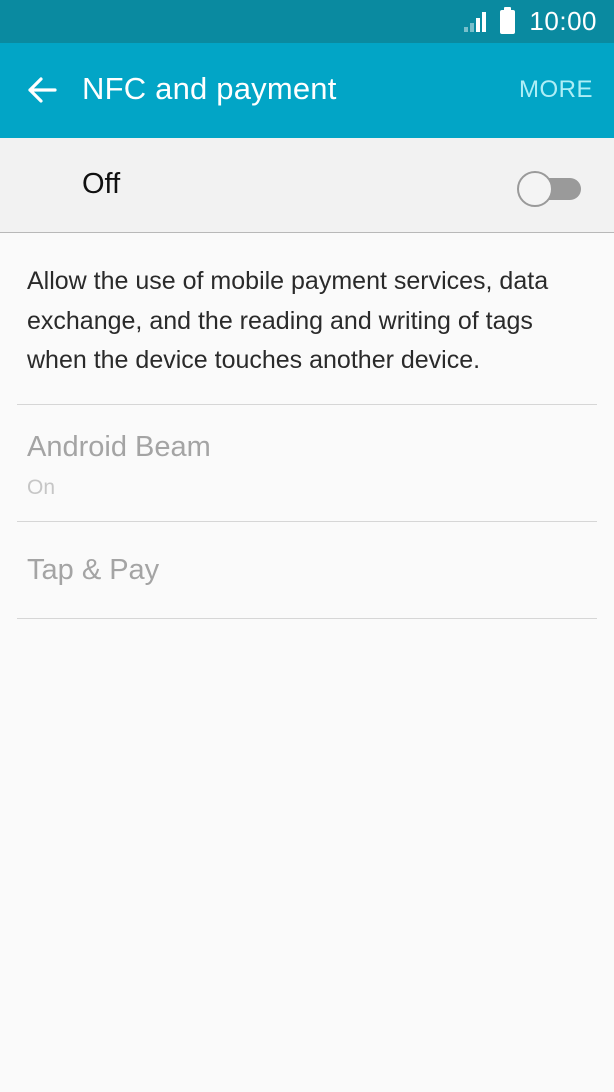 The image size is (614, 1092). What do you see at coordinates (475, 21) in the screenshot?
I see `signal-icon` at bounding box center [475, 21].